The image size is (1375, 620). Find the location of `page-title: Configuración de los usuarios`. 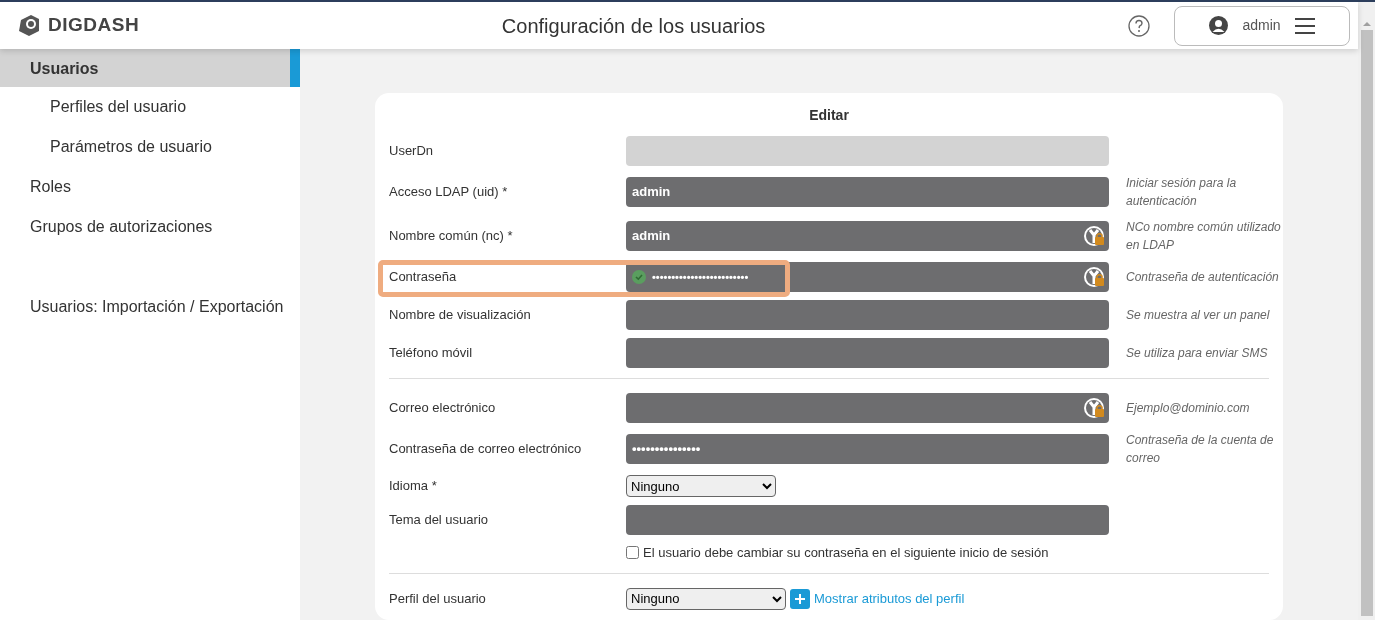

page-title: Configuración de los usuarios is located at coordinates (633, 26).